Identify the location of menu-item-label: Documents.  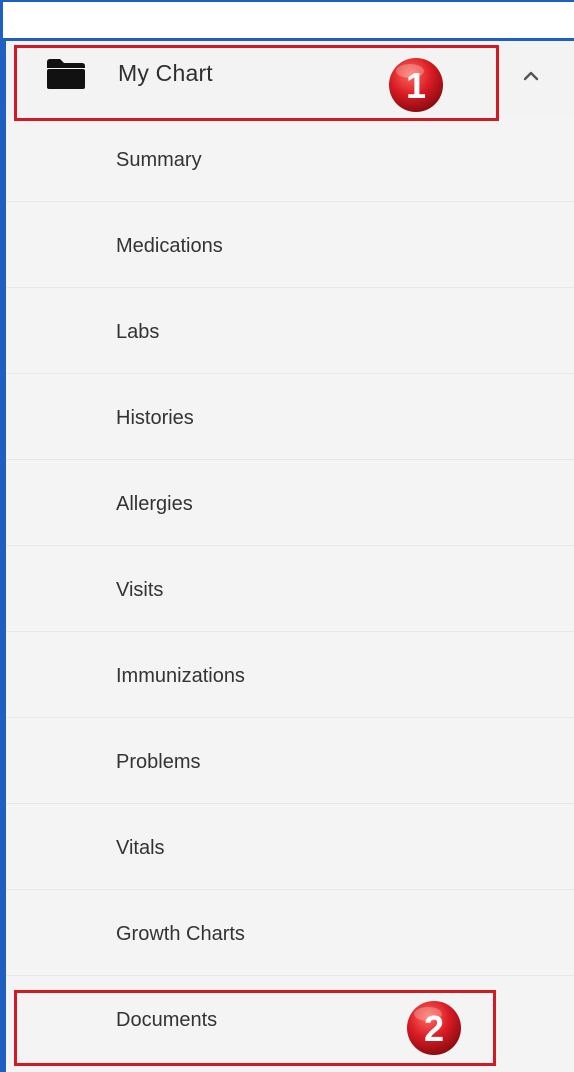
(167, 1020).